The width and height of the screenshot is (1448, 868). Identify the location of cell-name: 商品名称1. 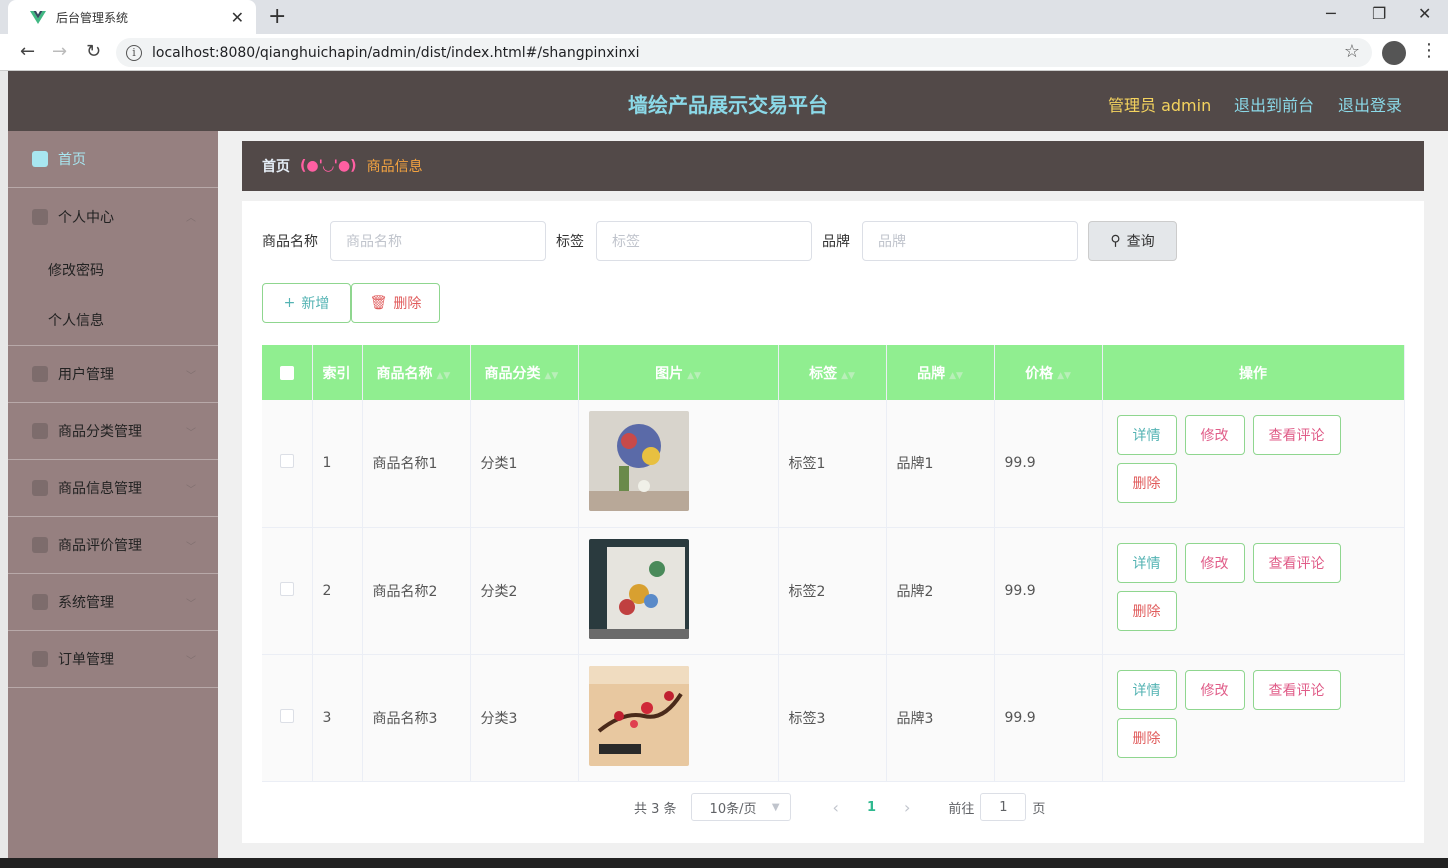
(416, 464).